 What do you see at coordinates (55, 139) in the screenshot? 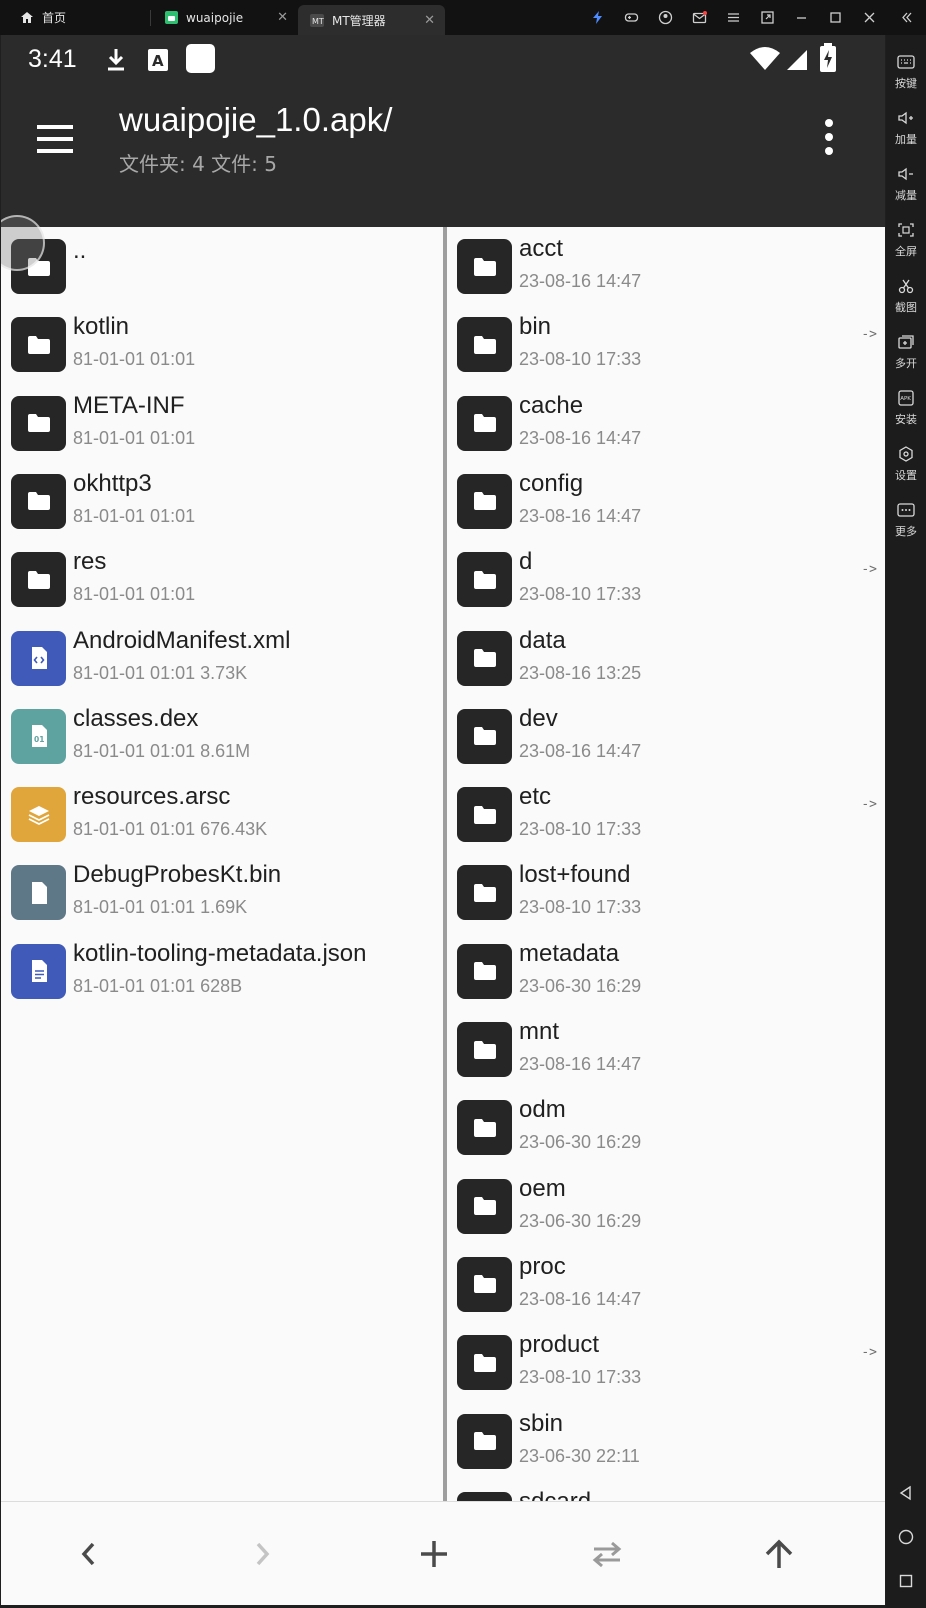
I see `hamburger-menu-icon` at bounding box center [55, 139].